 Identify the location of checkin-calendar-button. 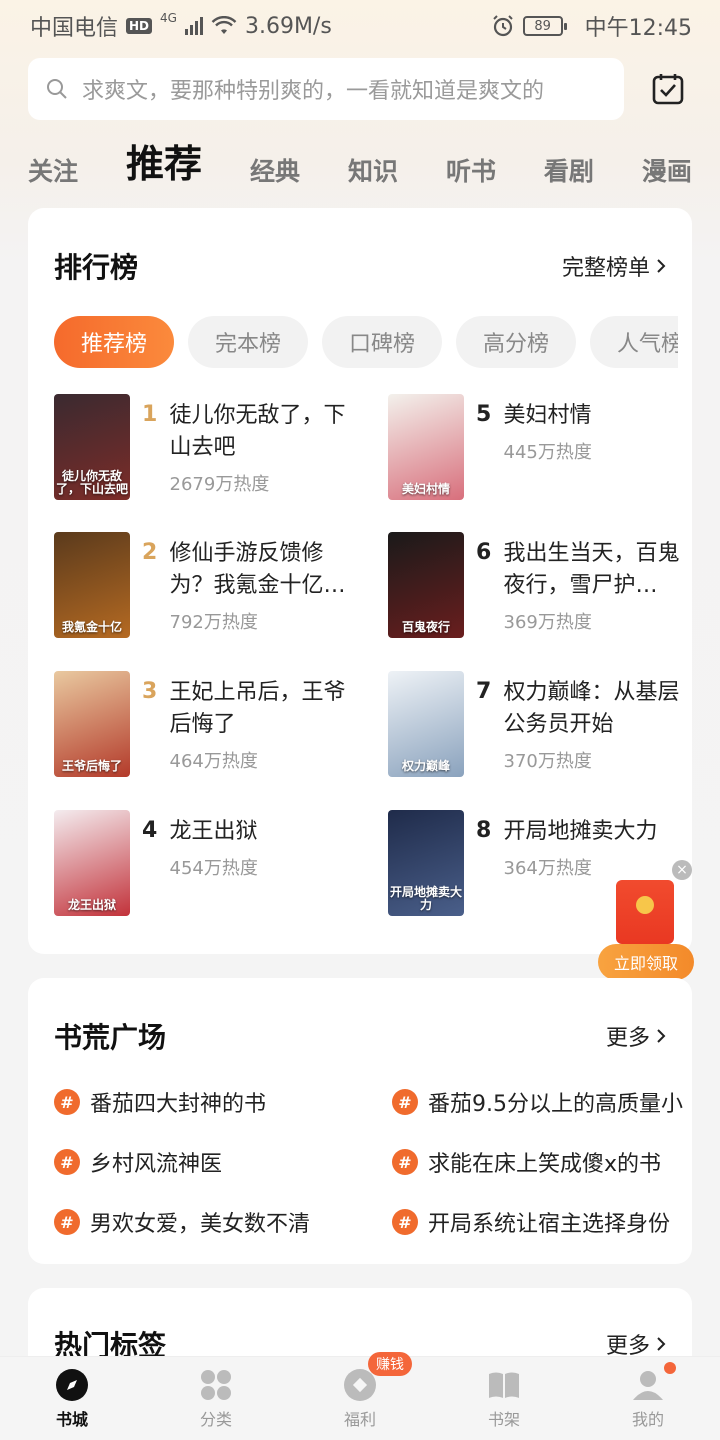
(668, 89).